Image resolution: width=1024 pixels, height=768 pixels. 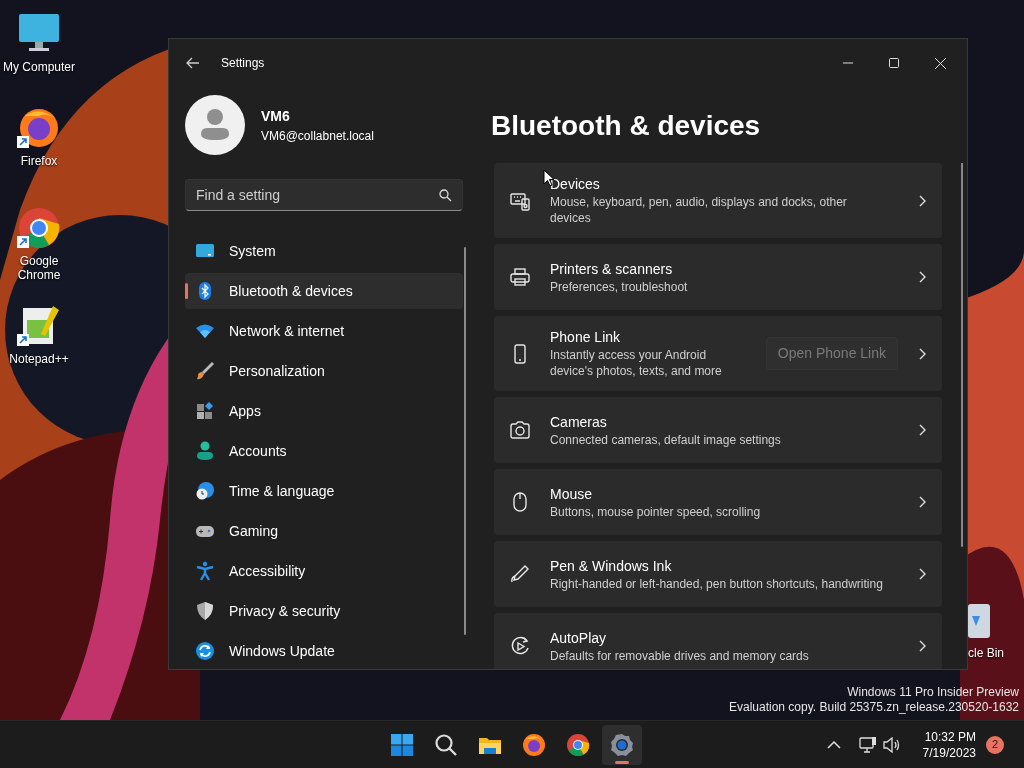 I want to click on clock-date: 7/19/2023, so click(x=949, y=752).